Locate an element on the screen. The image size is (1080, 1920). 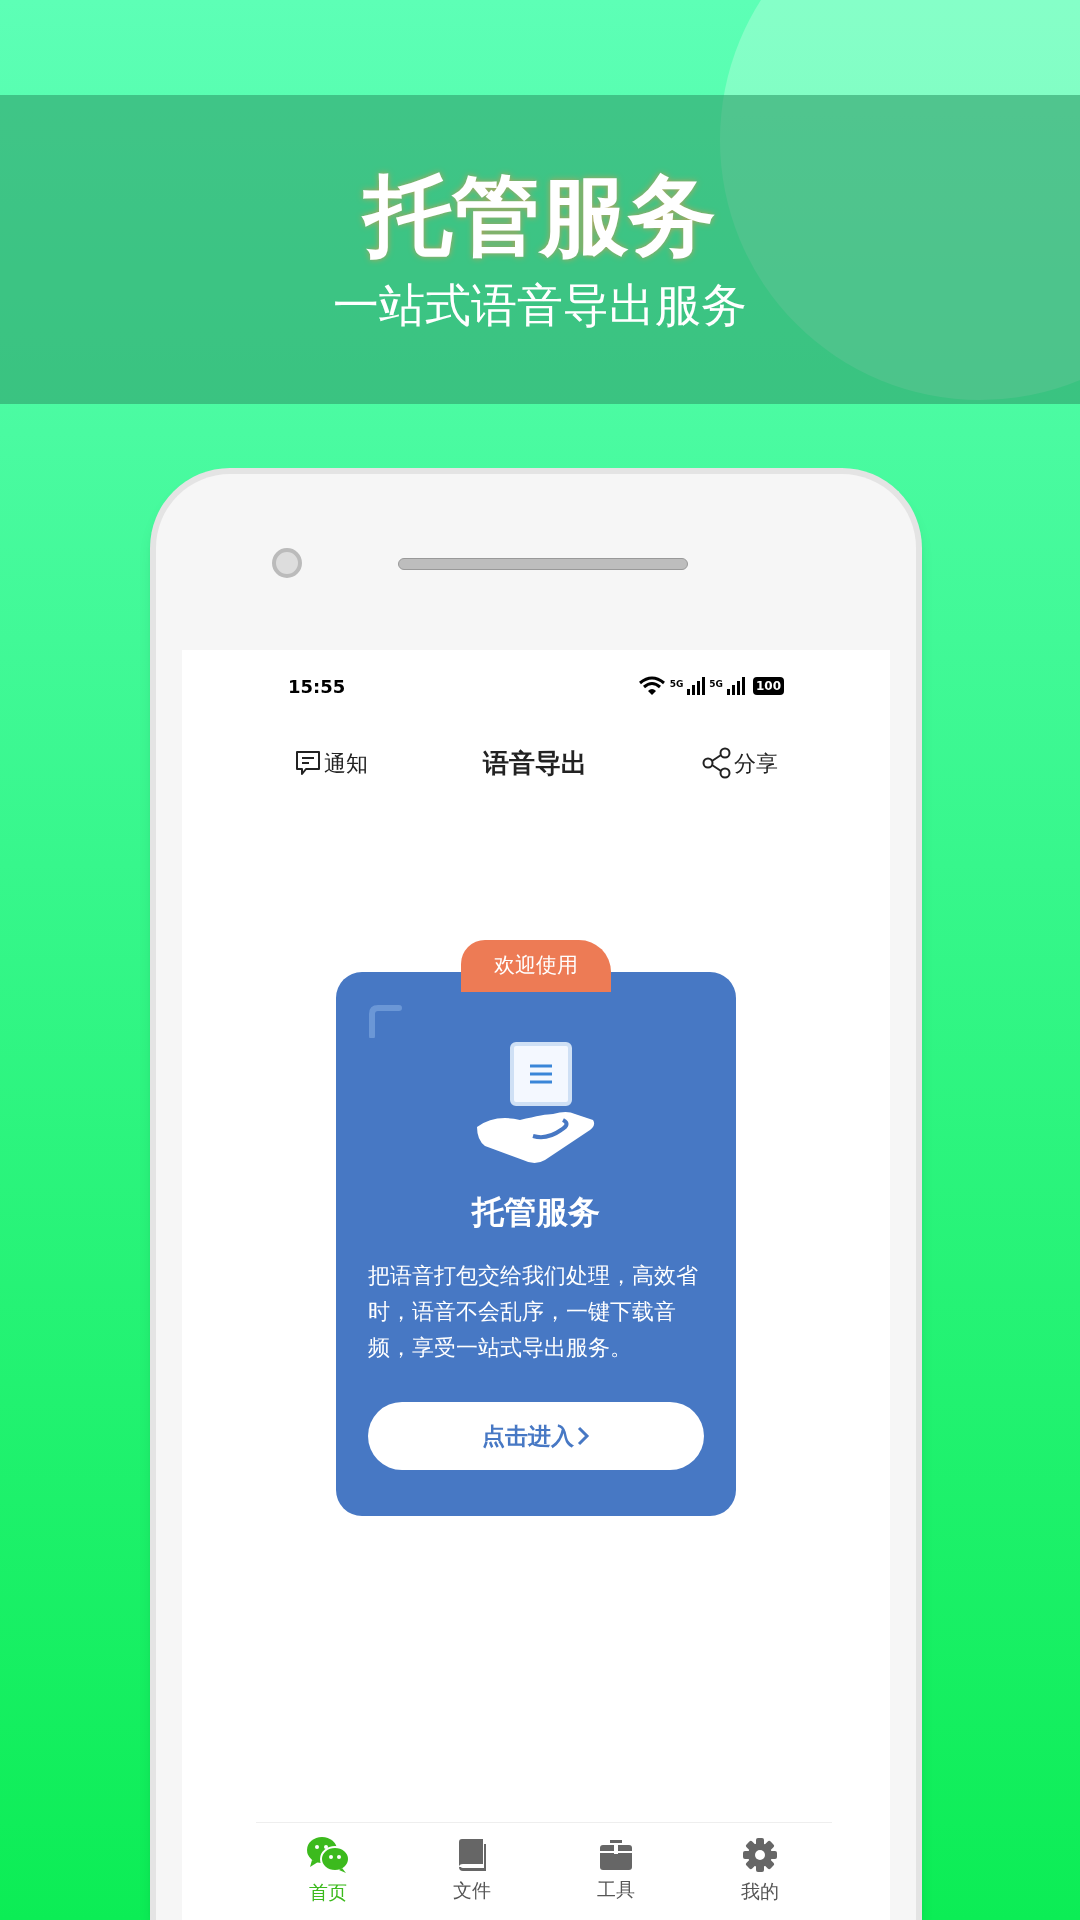
page-title: 语音导出 is located at coordinates (535, 763).